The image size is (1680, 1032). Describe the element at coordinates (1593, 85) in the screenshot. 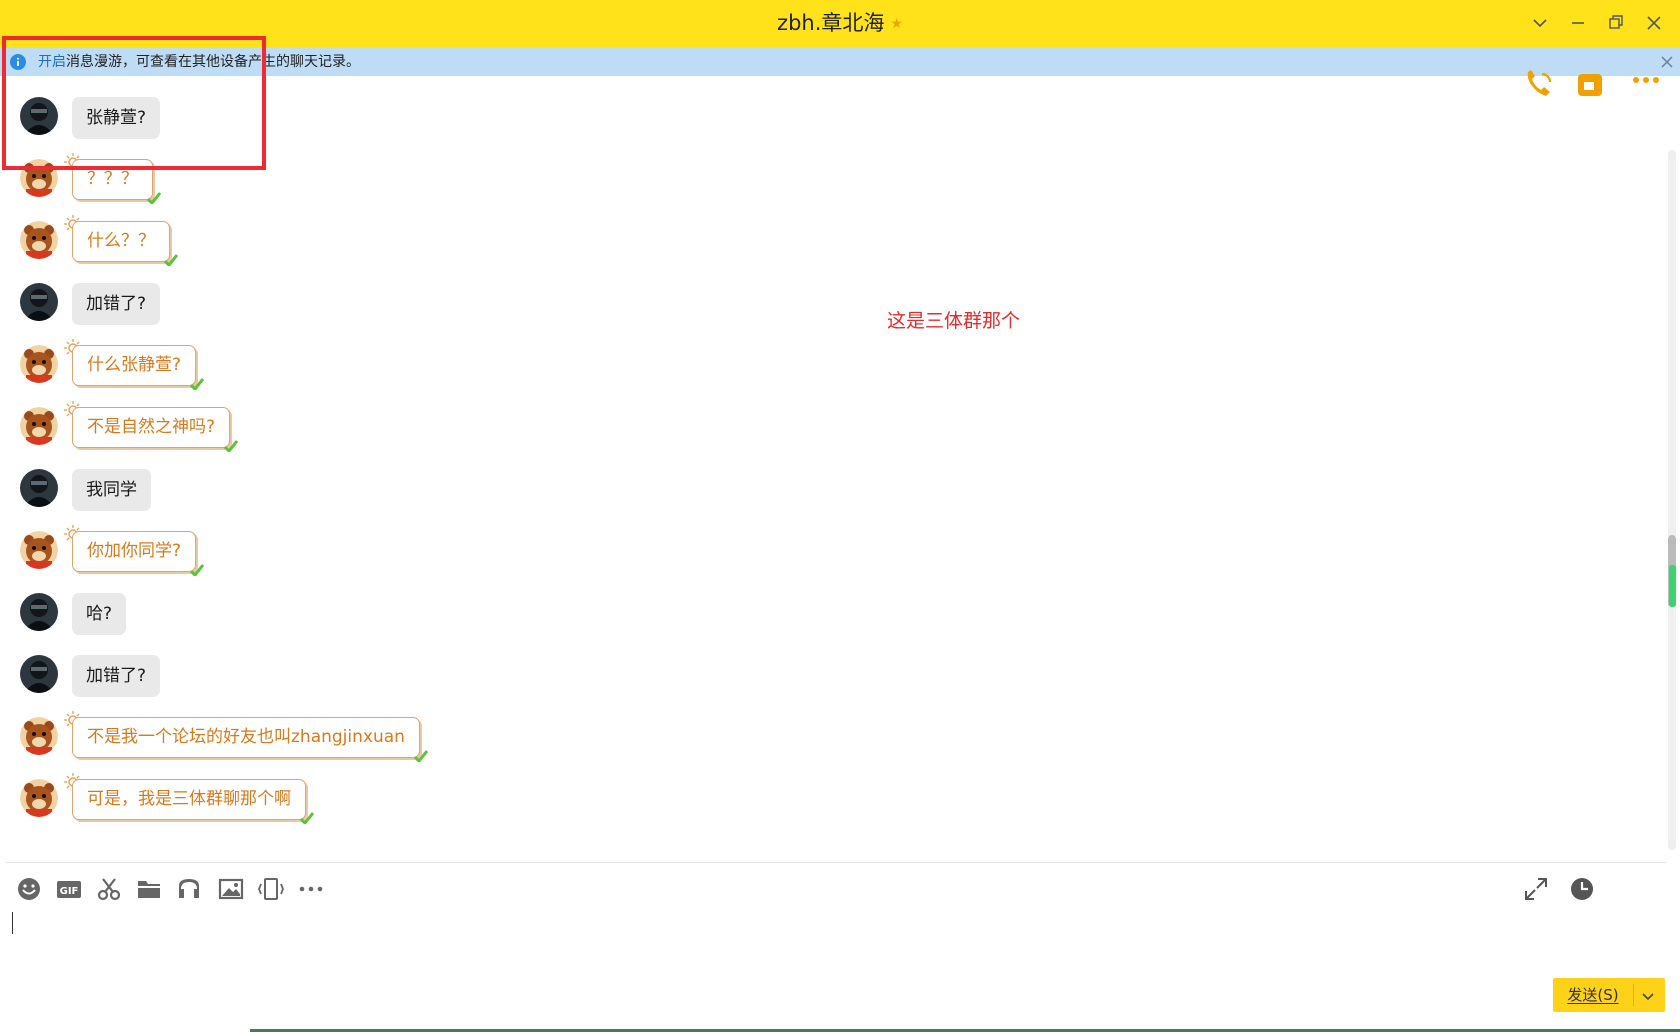

I see `video-call-icon` at that location.